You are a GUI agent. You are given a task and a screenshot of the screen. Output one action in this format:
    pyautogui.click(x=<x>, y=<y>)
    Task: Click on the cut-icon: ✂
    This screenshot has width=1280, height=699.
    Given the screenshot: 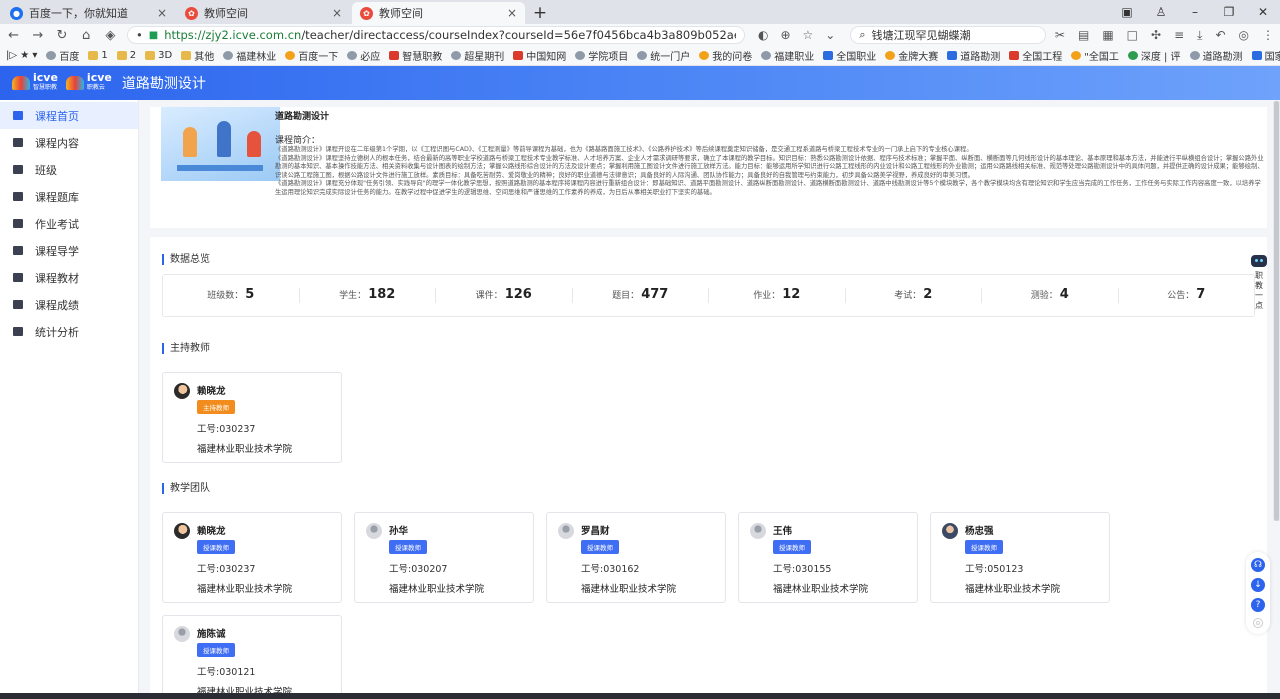 What is the action you would take?
    pyautogui.click(x=1060, y=35)
    